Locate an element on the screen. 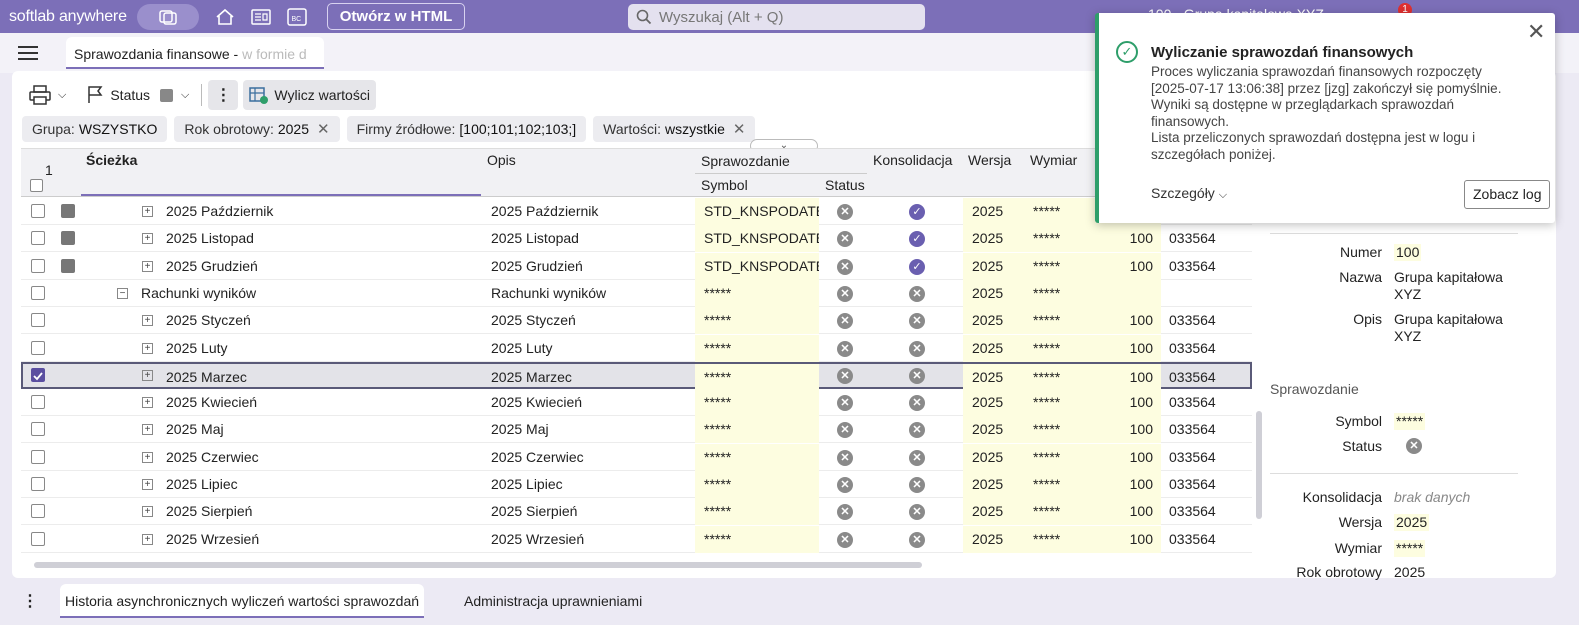 The height and width of the screenshot is (625, 1579). path-cell: 2025 Październik is located at coordinates (220, 211).